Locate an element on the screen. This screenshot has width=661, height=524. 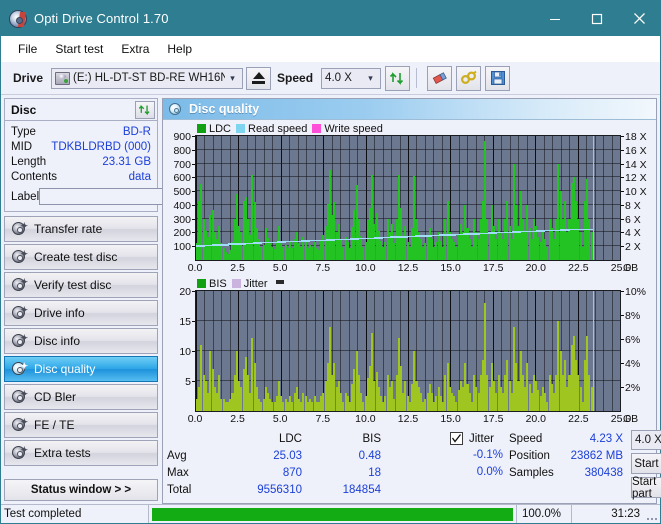
menu-bar: File Start test Extra Help is located at coordinates (330, 49).